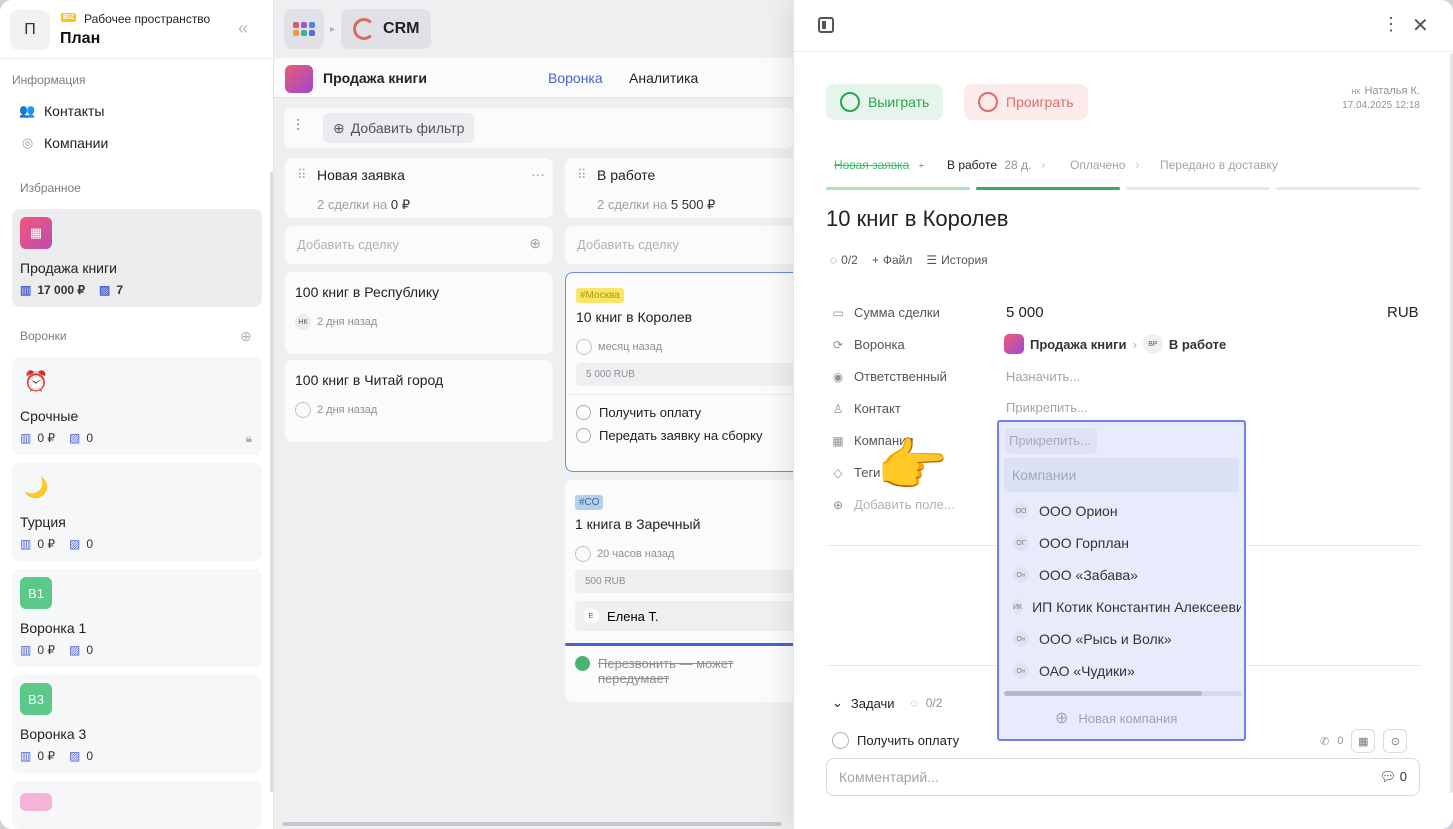 Image resolution: width=1453 pixels, height=829 pixels. What do you see at coordinates (1123, 777) in the screenshot?
I see `comment-input: Комментарий... 💬︎ 0` at bounding box center [1123, 777].